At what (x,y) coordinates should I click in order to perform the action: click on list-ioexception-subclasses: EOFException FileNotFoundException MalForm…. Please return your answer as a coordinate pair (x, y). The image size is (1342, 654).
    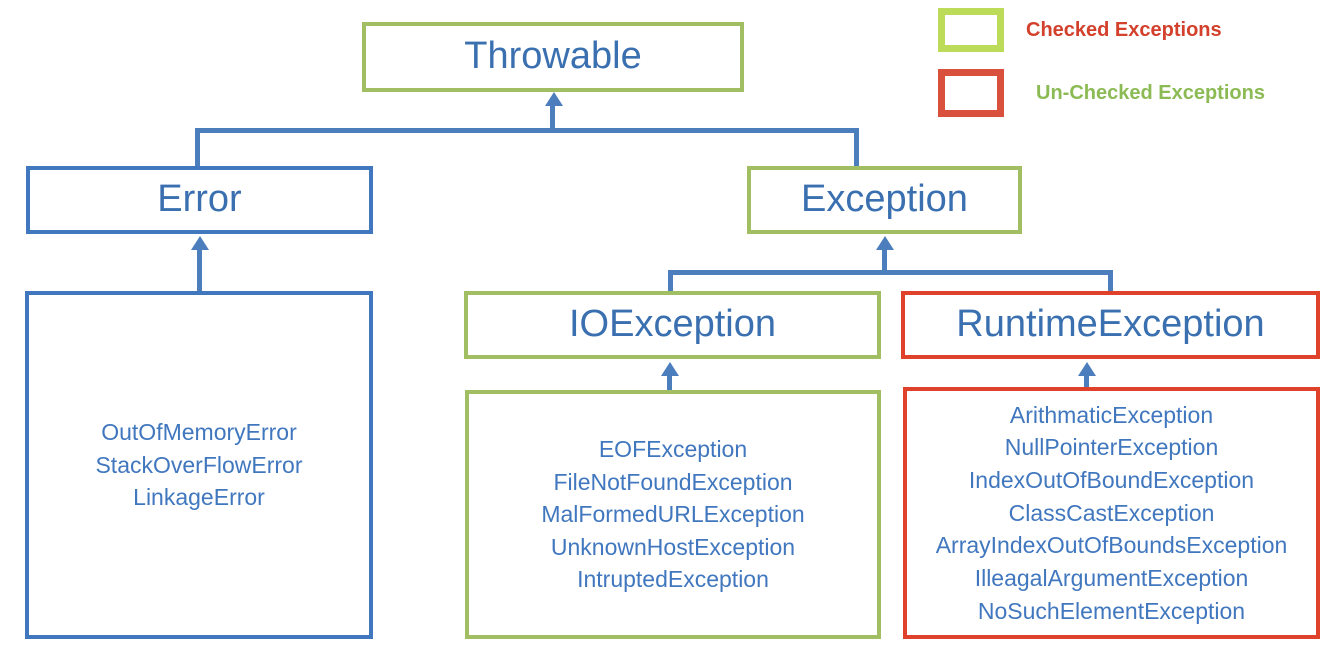
    Looking at the image, I should click on (673, 514).